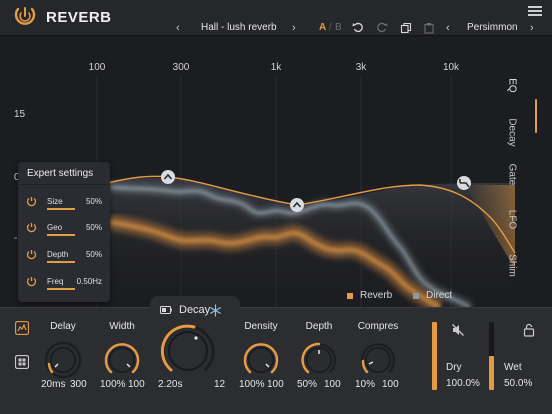  I want to click on delay-label: Delay, so click(63, 326).